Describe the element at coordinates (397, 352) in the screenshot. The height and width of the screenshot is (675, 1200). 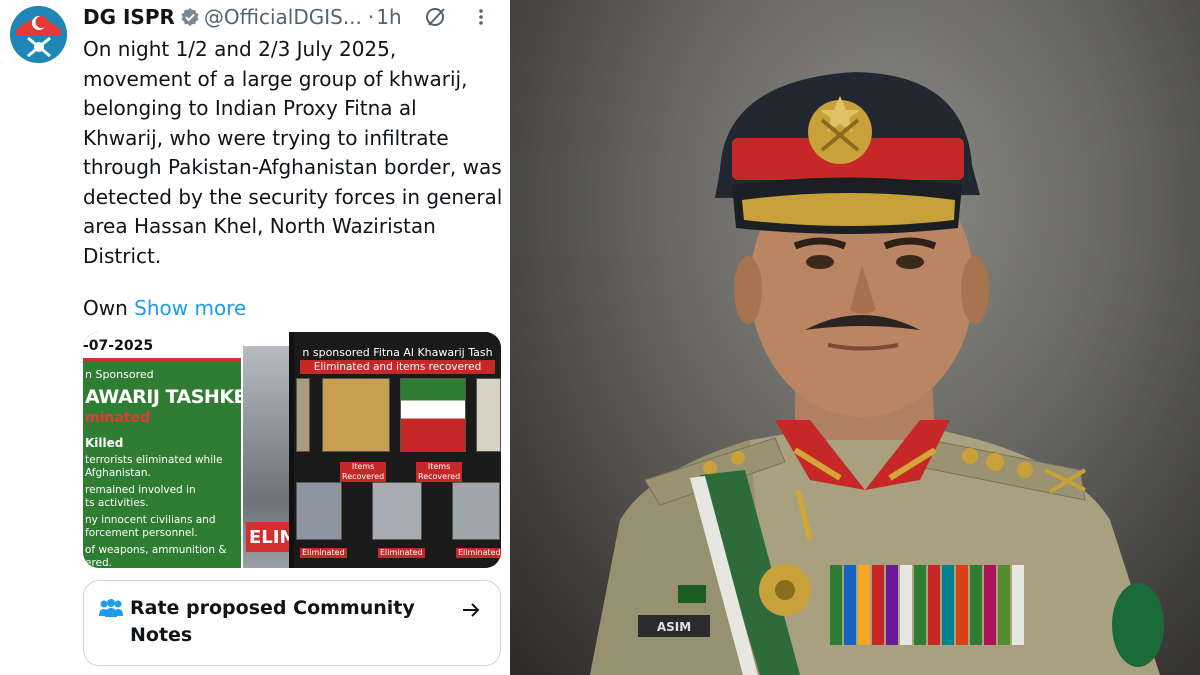
I see `media-title: n sponsored Fitna Al Khawarij Tash` at that location.